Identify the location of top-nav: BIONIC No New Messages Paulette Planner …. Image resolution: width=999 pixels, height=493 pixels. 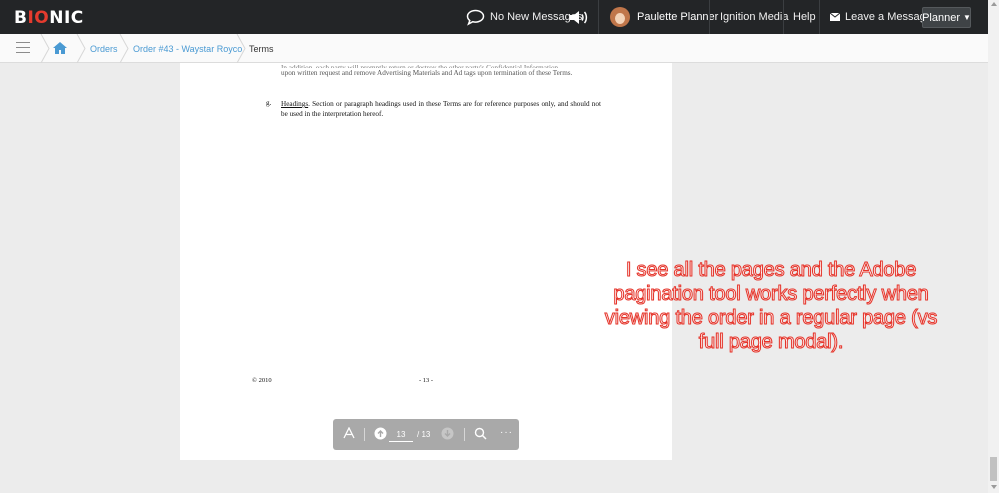
(494, 17).